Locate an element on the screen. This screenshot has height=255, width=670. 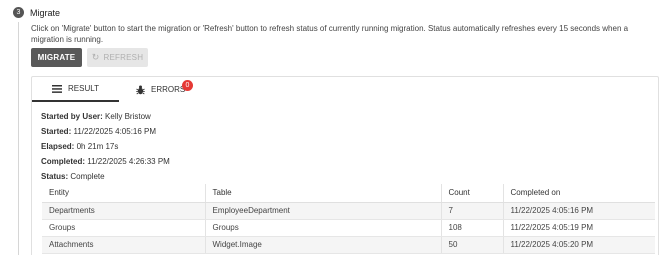
info-status: Status: Complete is located at coordinates (73, 176).